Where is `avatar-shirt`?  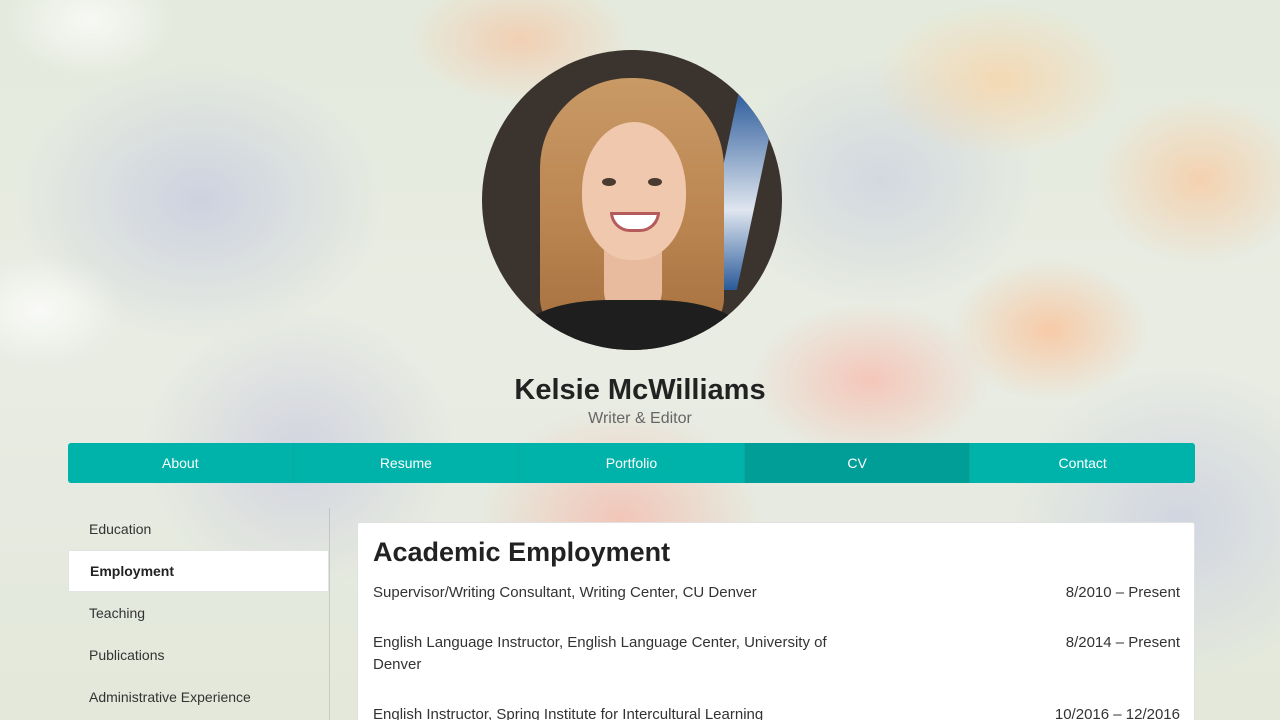 avatar-shirt is located at coordinates (632, 325).